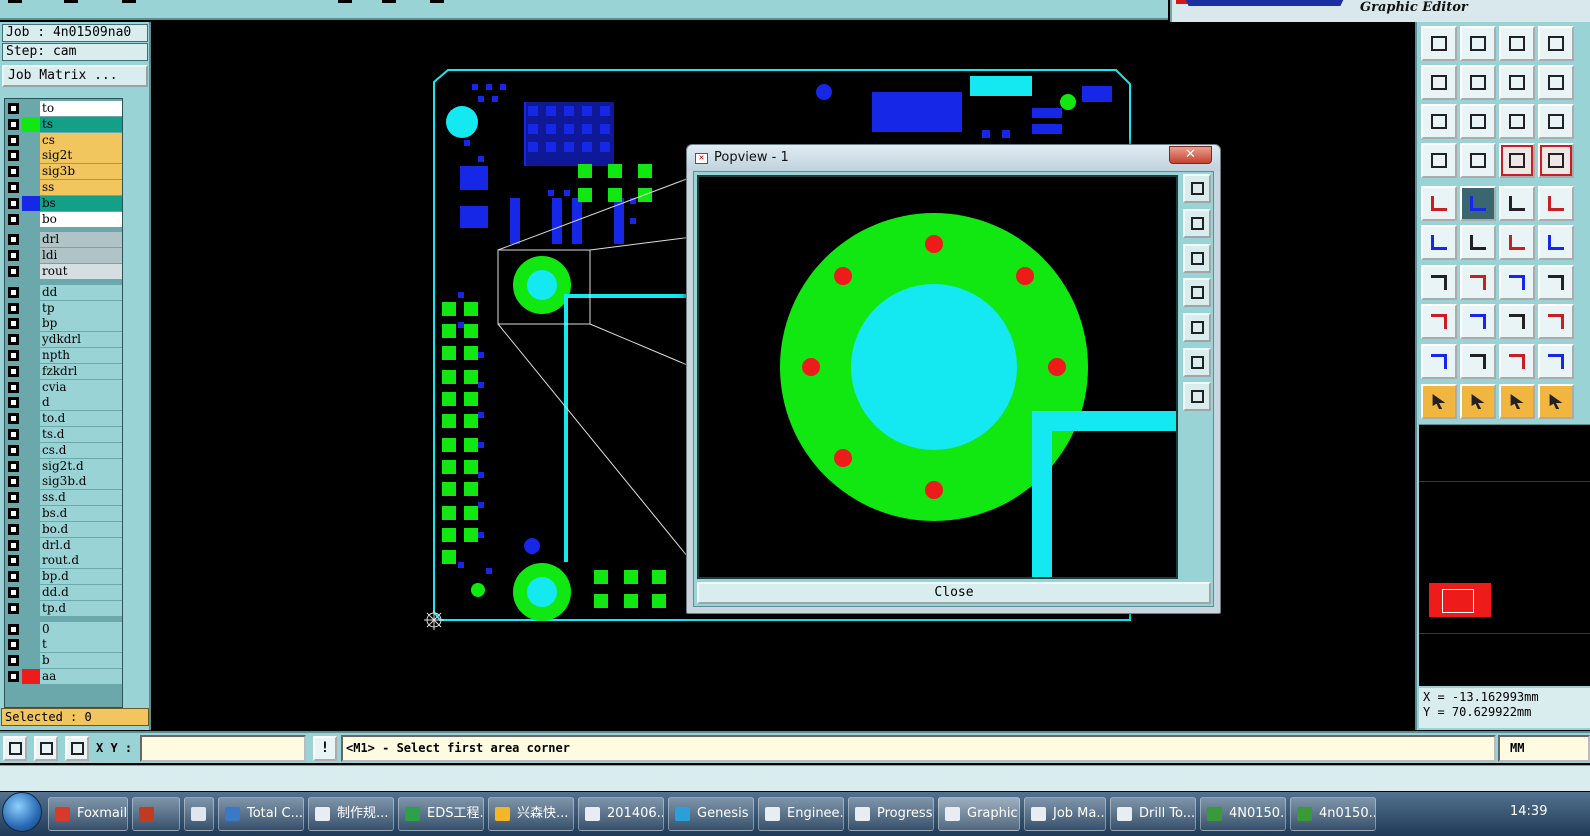 This screenshot has height=836, width=1590. I want to click on layer-row: bo, so click(64, 219).